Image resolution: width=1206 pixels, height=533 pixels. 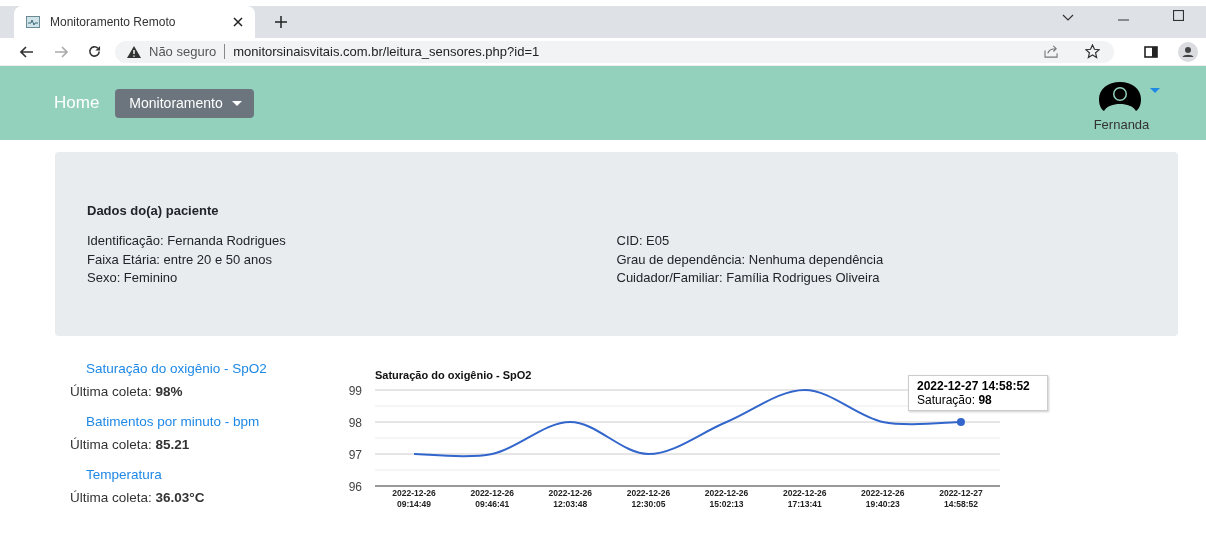 I want to click on maximize-icon, so click(x=1178, y=15).